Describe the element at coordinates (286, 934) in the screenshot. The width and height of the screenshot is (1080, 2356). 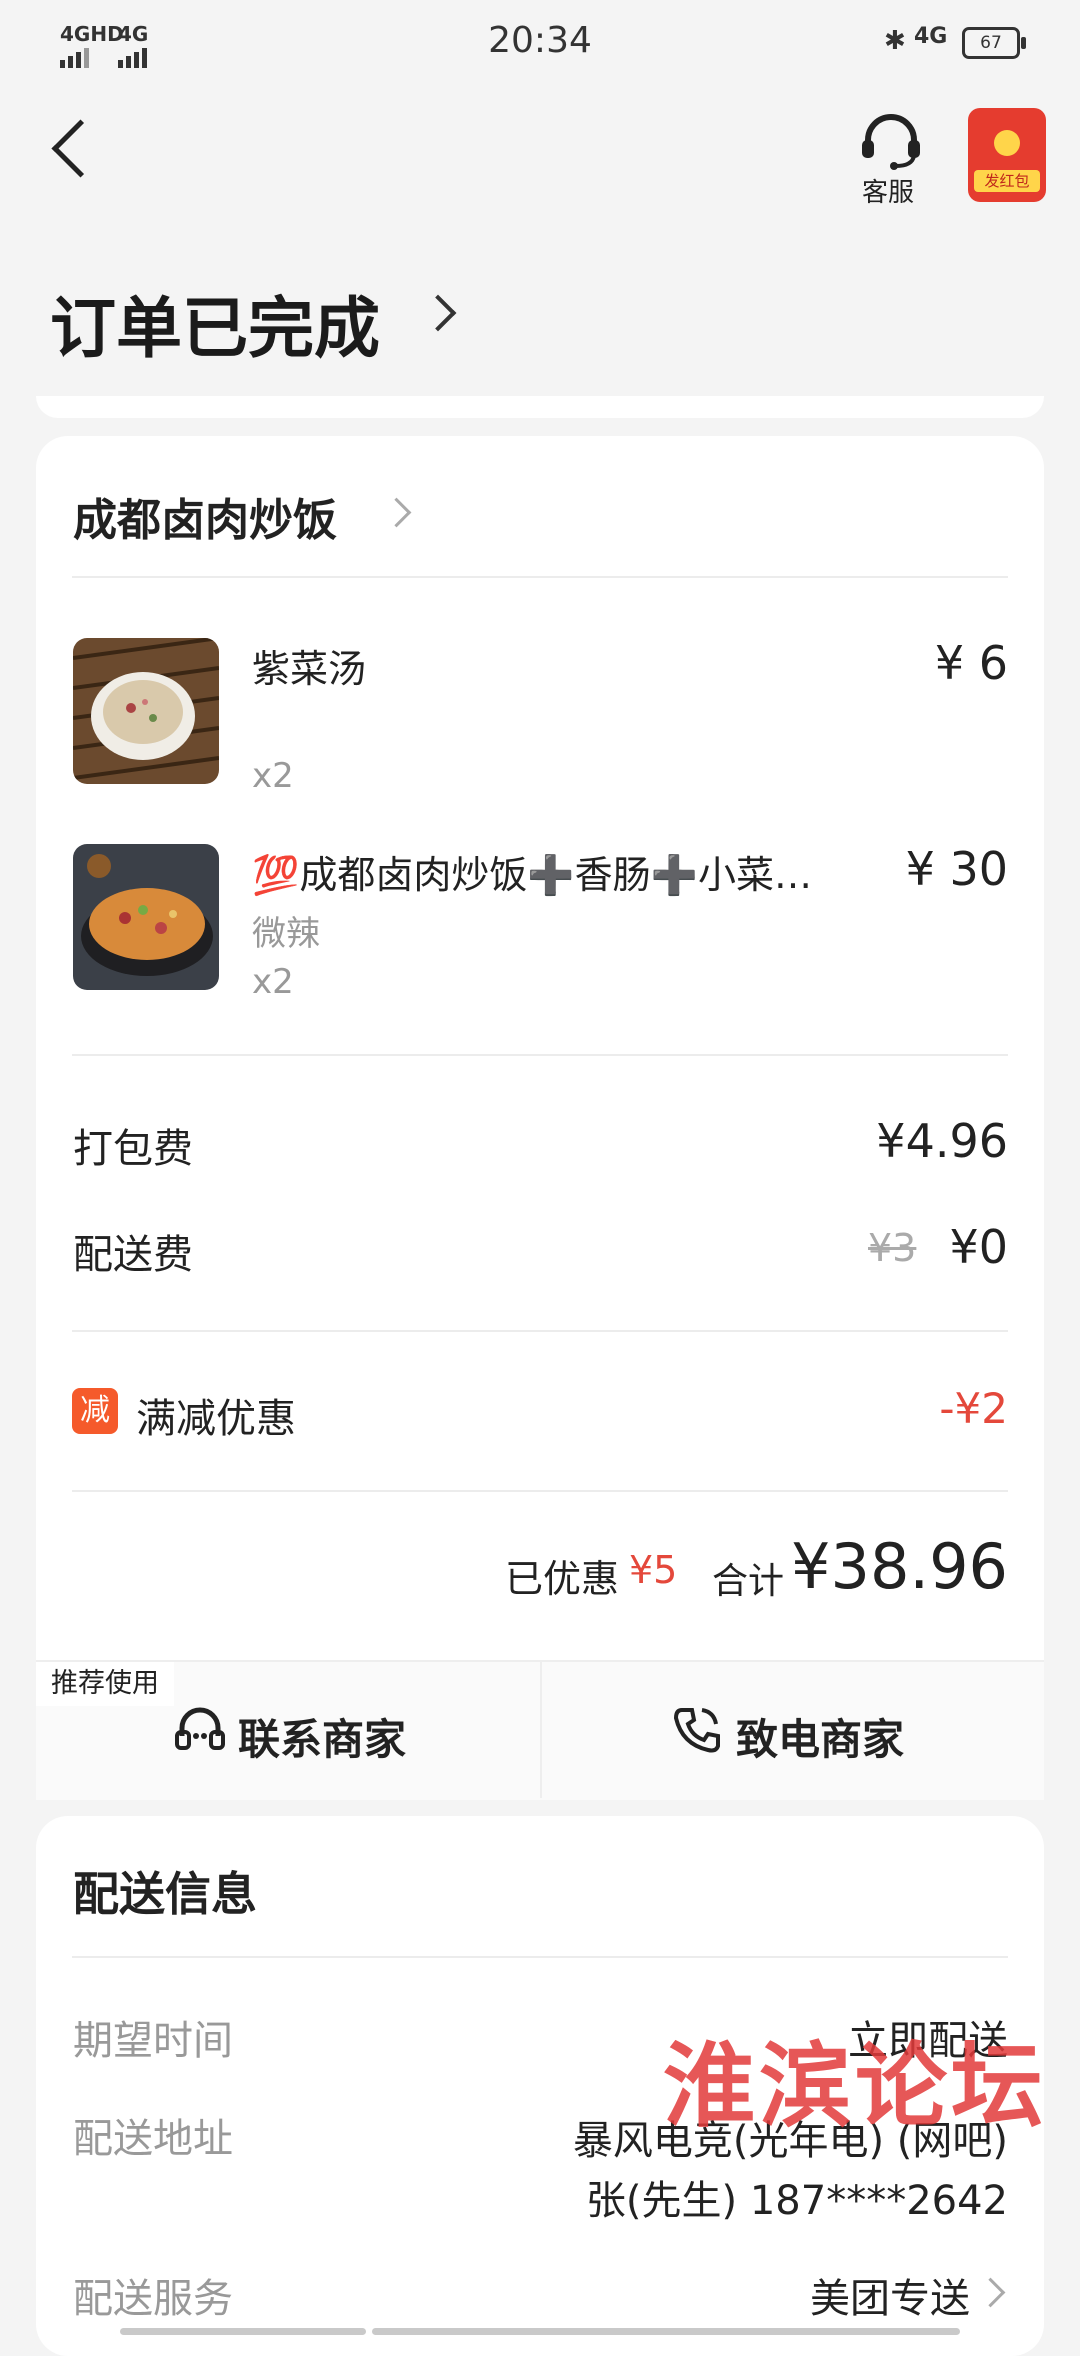
I see `item-spec: 微辣` at that location.